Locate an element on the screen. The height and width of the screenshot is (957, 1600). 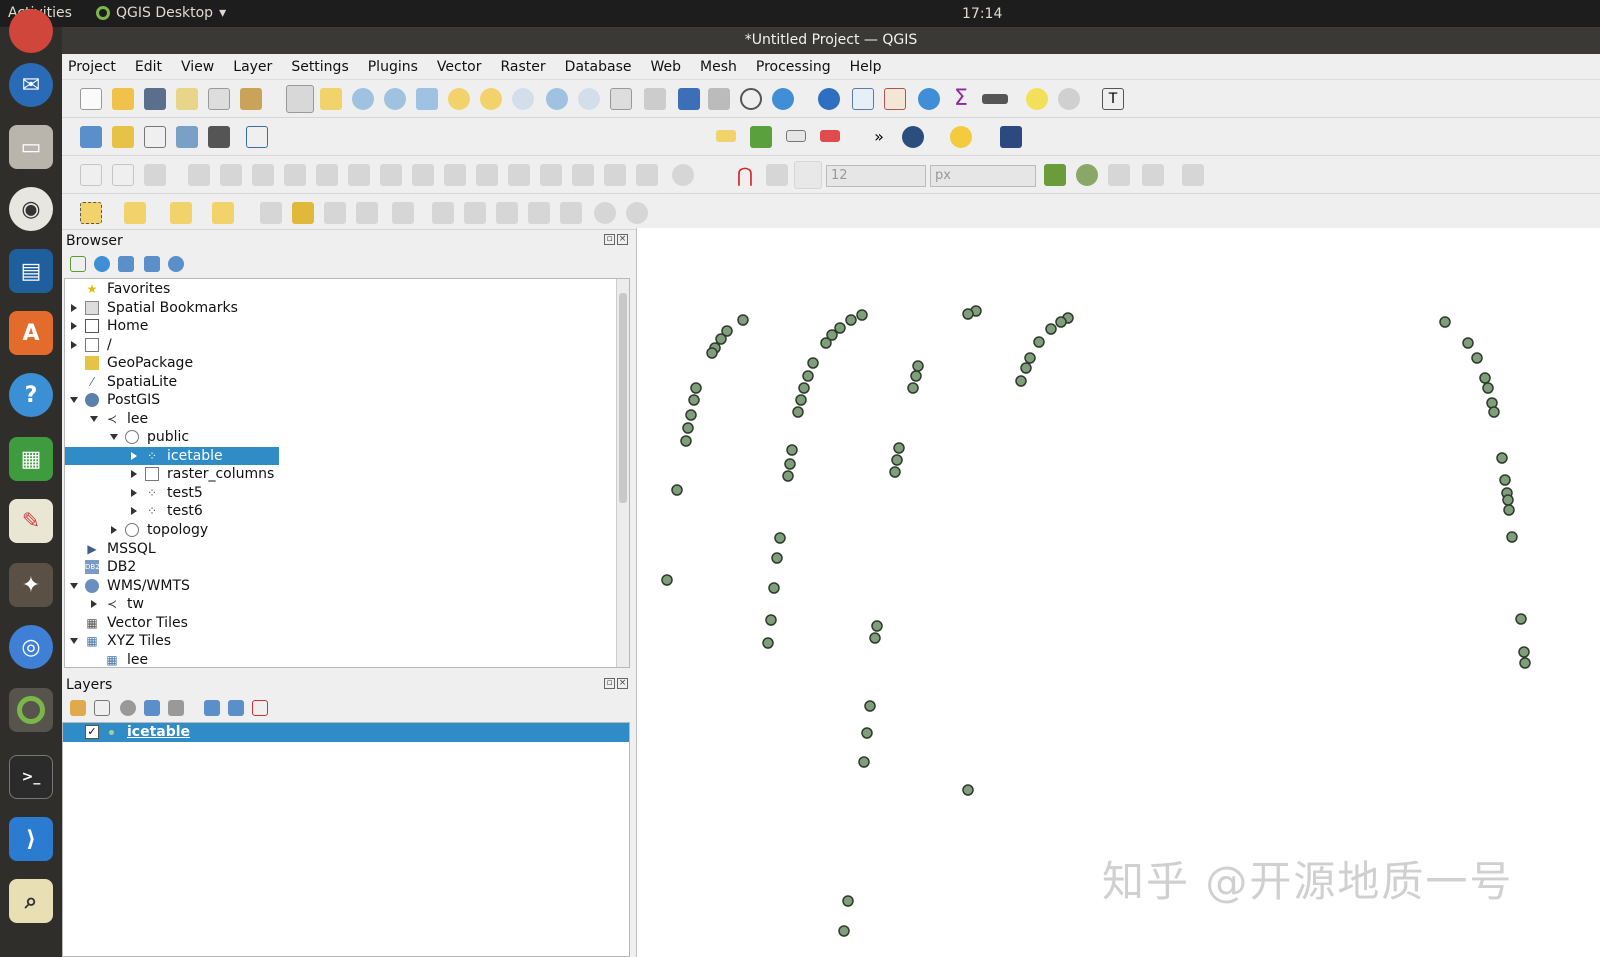
browser-scrollbar is located at coordinates (622, 473).